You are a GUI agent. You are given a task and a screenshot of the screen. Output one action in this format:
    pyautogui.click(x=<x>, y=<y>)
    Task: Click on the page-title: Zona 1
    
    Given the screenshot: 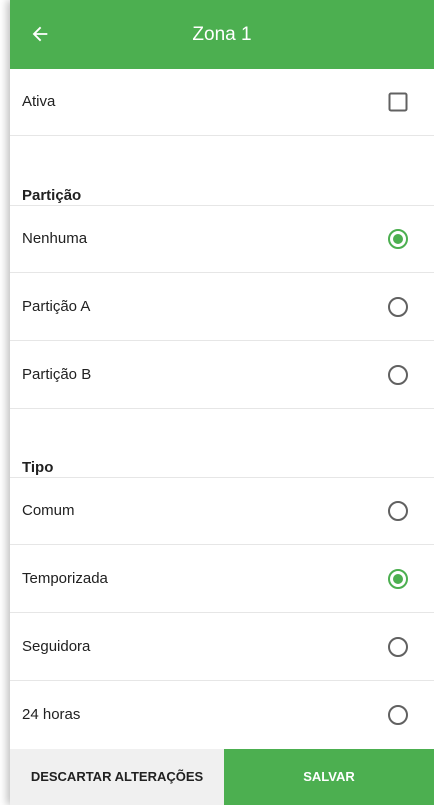 What is the action you would take?
    pyautogui.click(x=222, y=34)
    